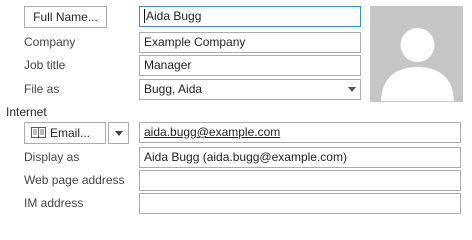  I want to click on im-address-label: IM address, so click(54, 203).